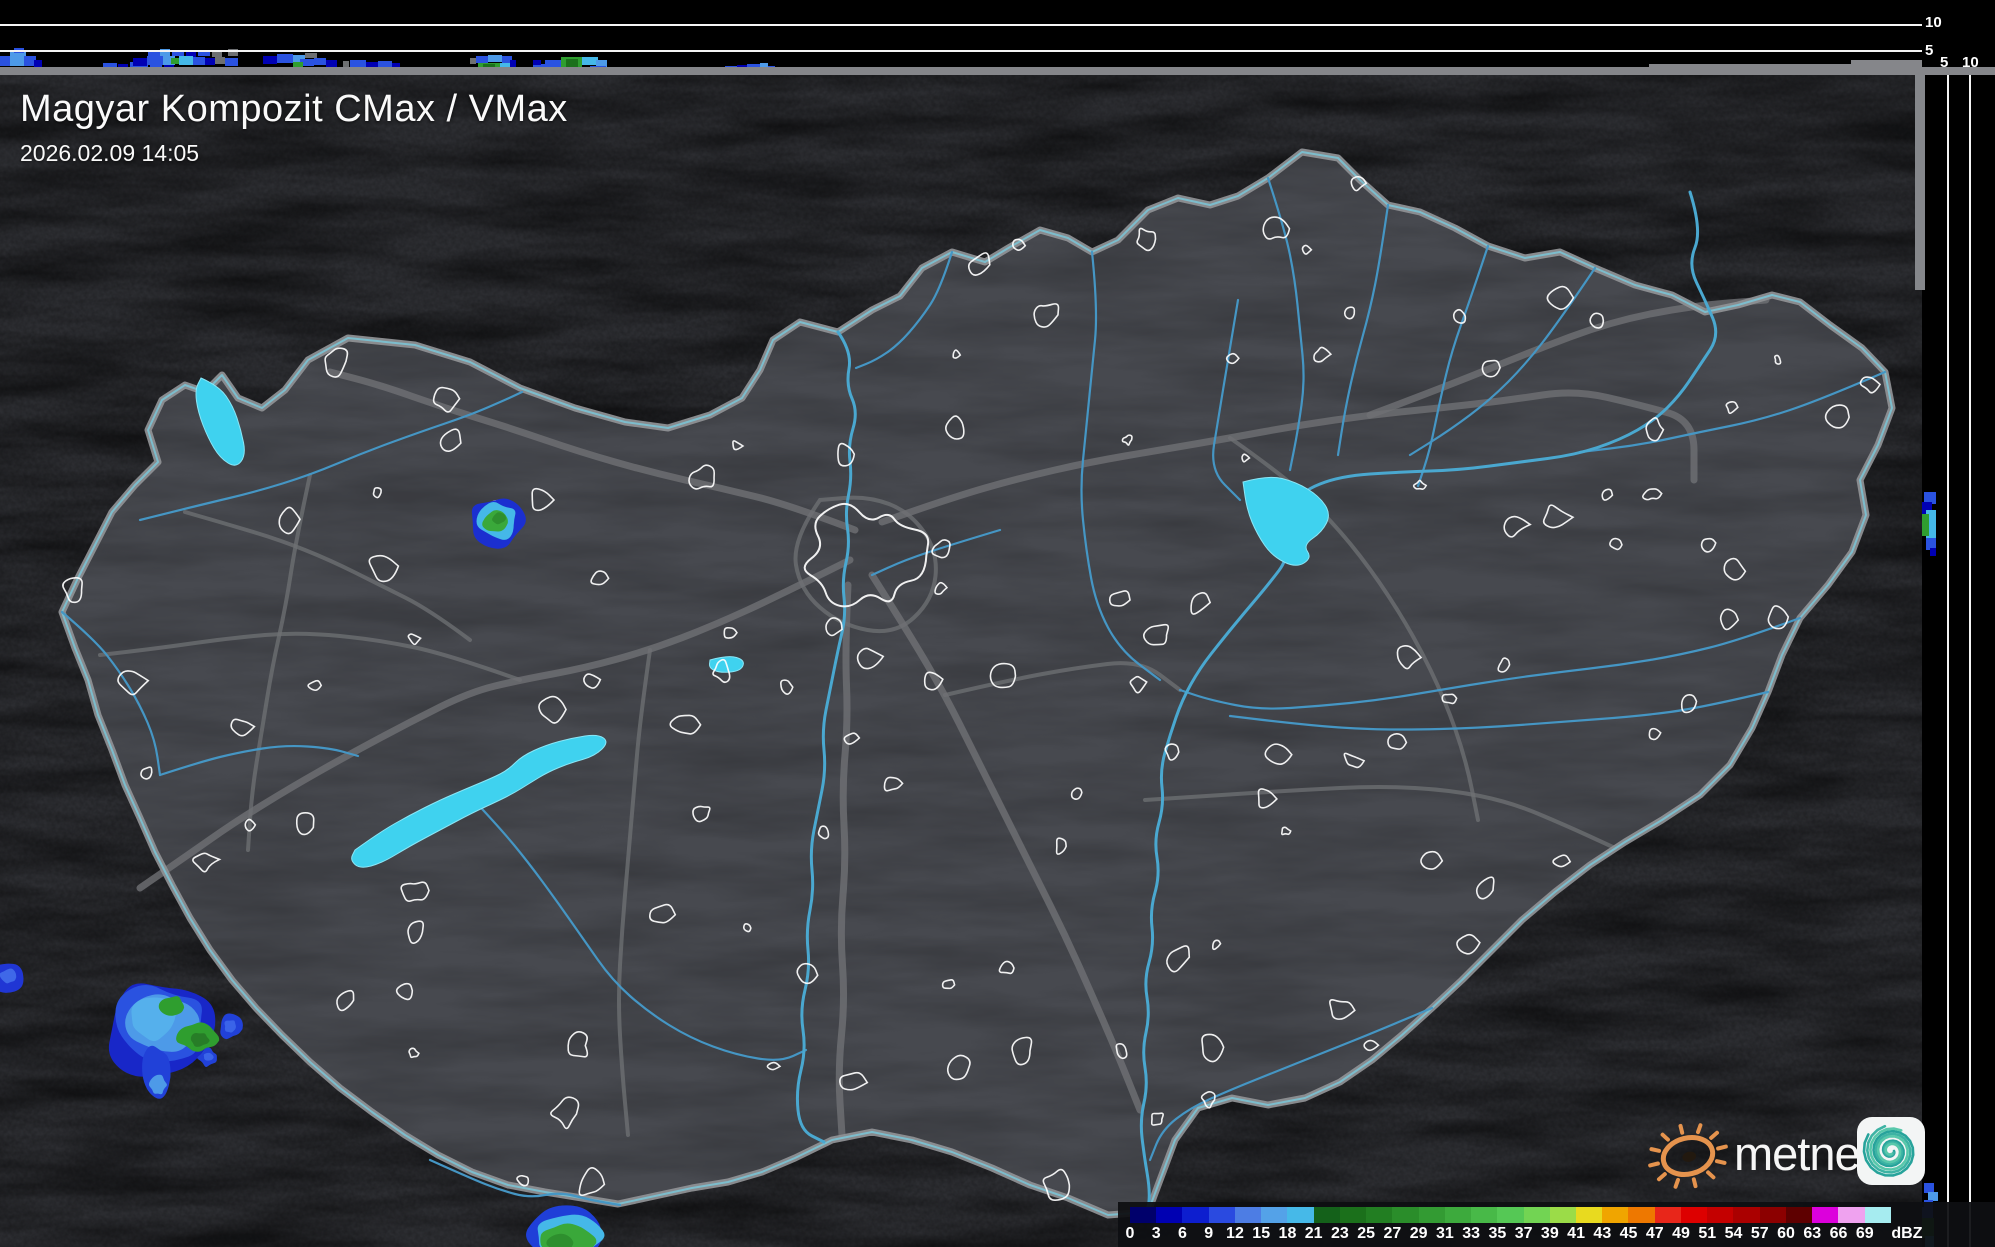 This screenshot has height=1247, width=1995. I want to click on vmax-right-panel: 10 5 5 10, so click(1958, 623).